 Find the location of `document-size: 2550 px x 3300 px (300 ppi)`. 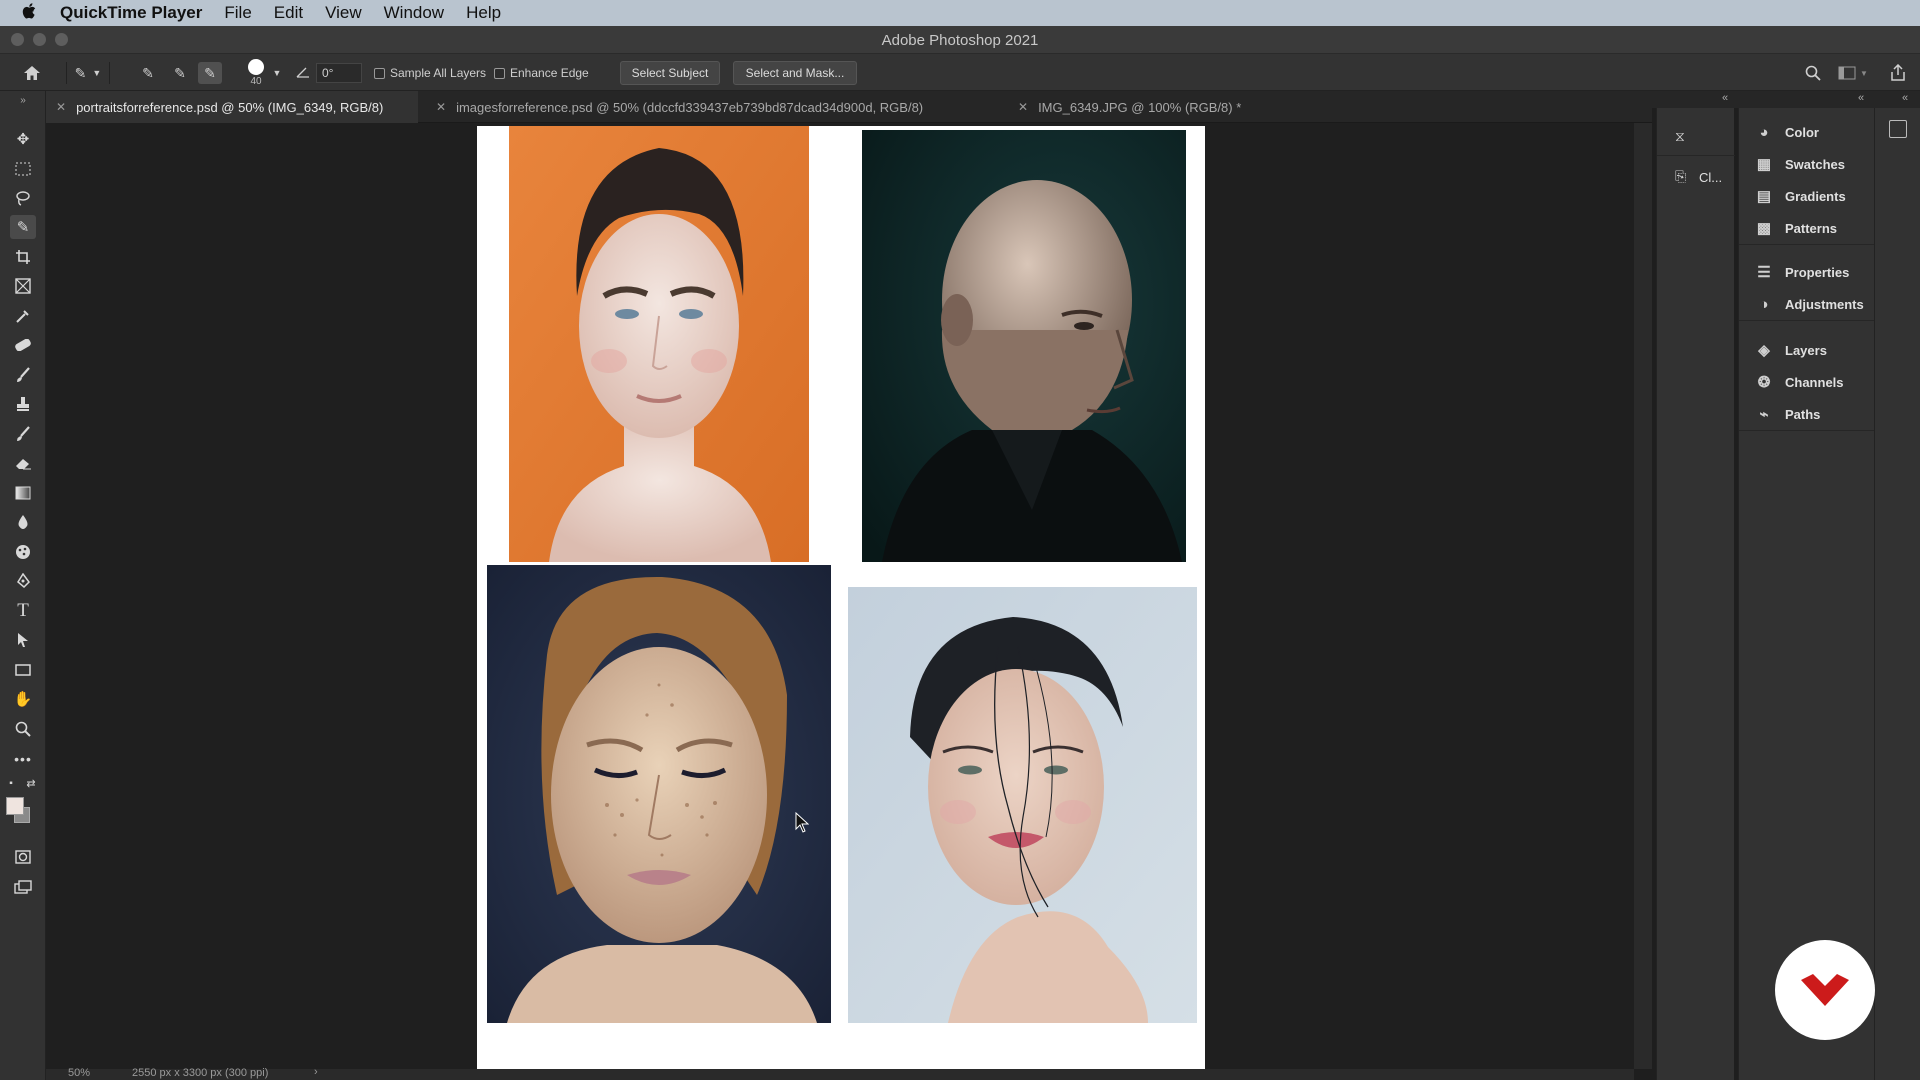

document-size: 2550 px x 3300 px (300 ppi) is located at coordinates (200, 1073).